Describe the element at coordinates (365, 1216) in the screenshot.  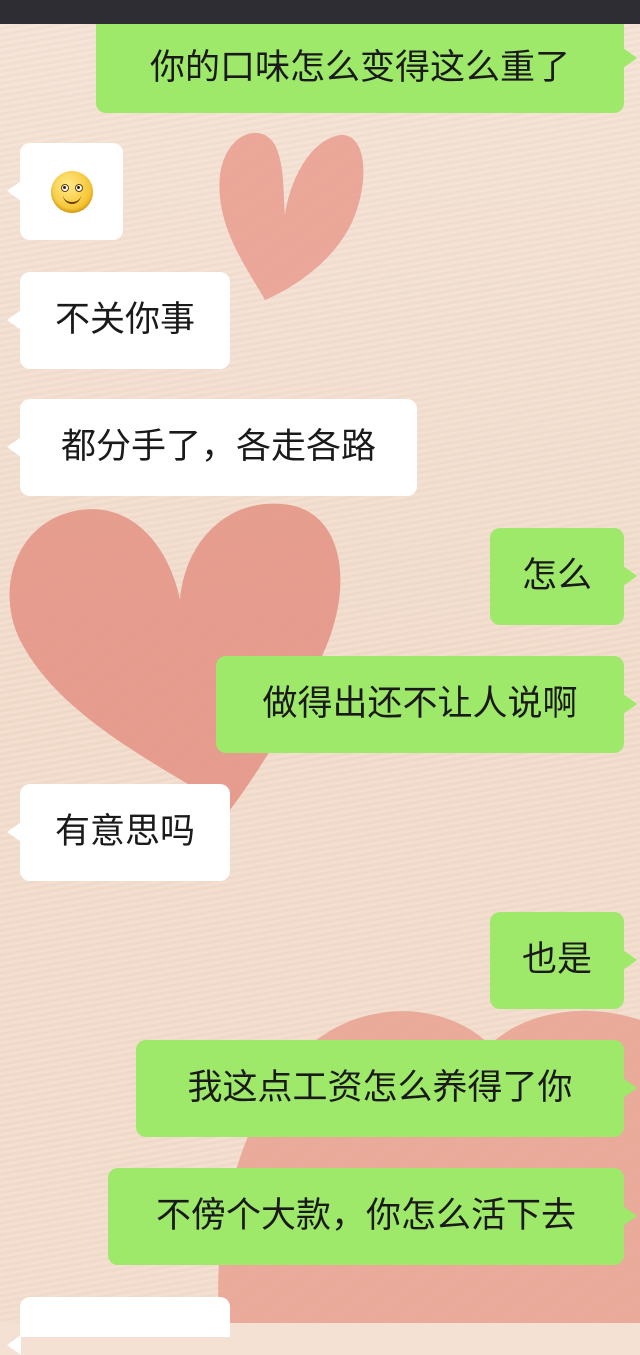
I see `message-text: 不傍个大款，你怎么活下去` at that location.